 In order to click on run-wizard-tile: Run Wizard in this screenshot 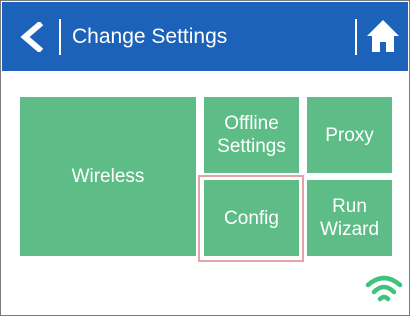, I will do `click(349, 218)`.